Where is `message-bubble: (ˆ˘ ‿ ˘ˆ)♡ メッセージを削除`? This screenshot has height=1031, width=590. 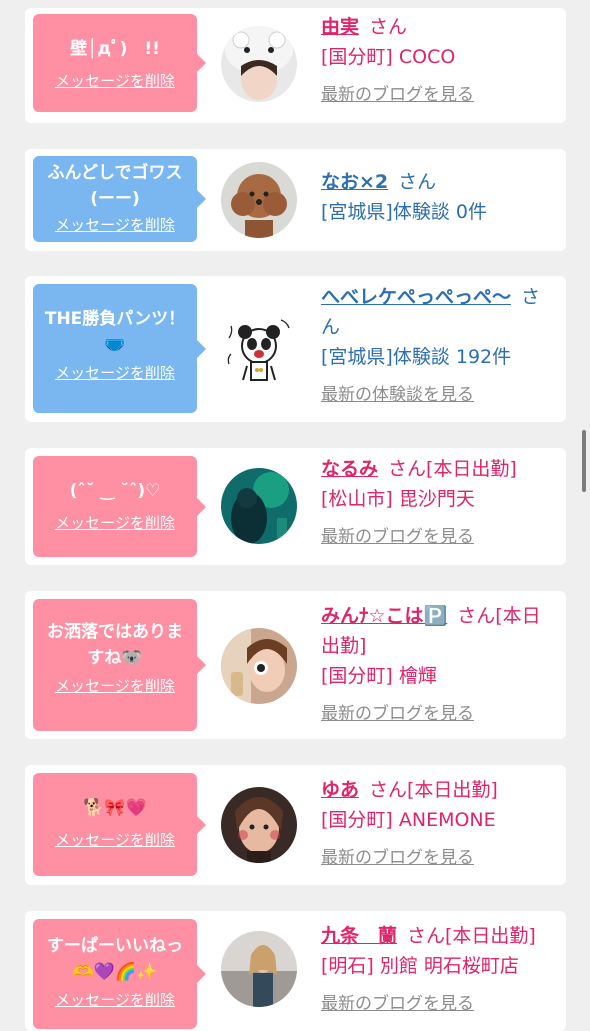
message-bubble: (ˆ˘ ‿ ˘ˆ)♡ メッセージを削除 is located at coordinates (119, 506).